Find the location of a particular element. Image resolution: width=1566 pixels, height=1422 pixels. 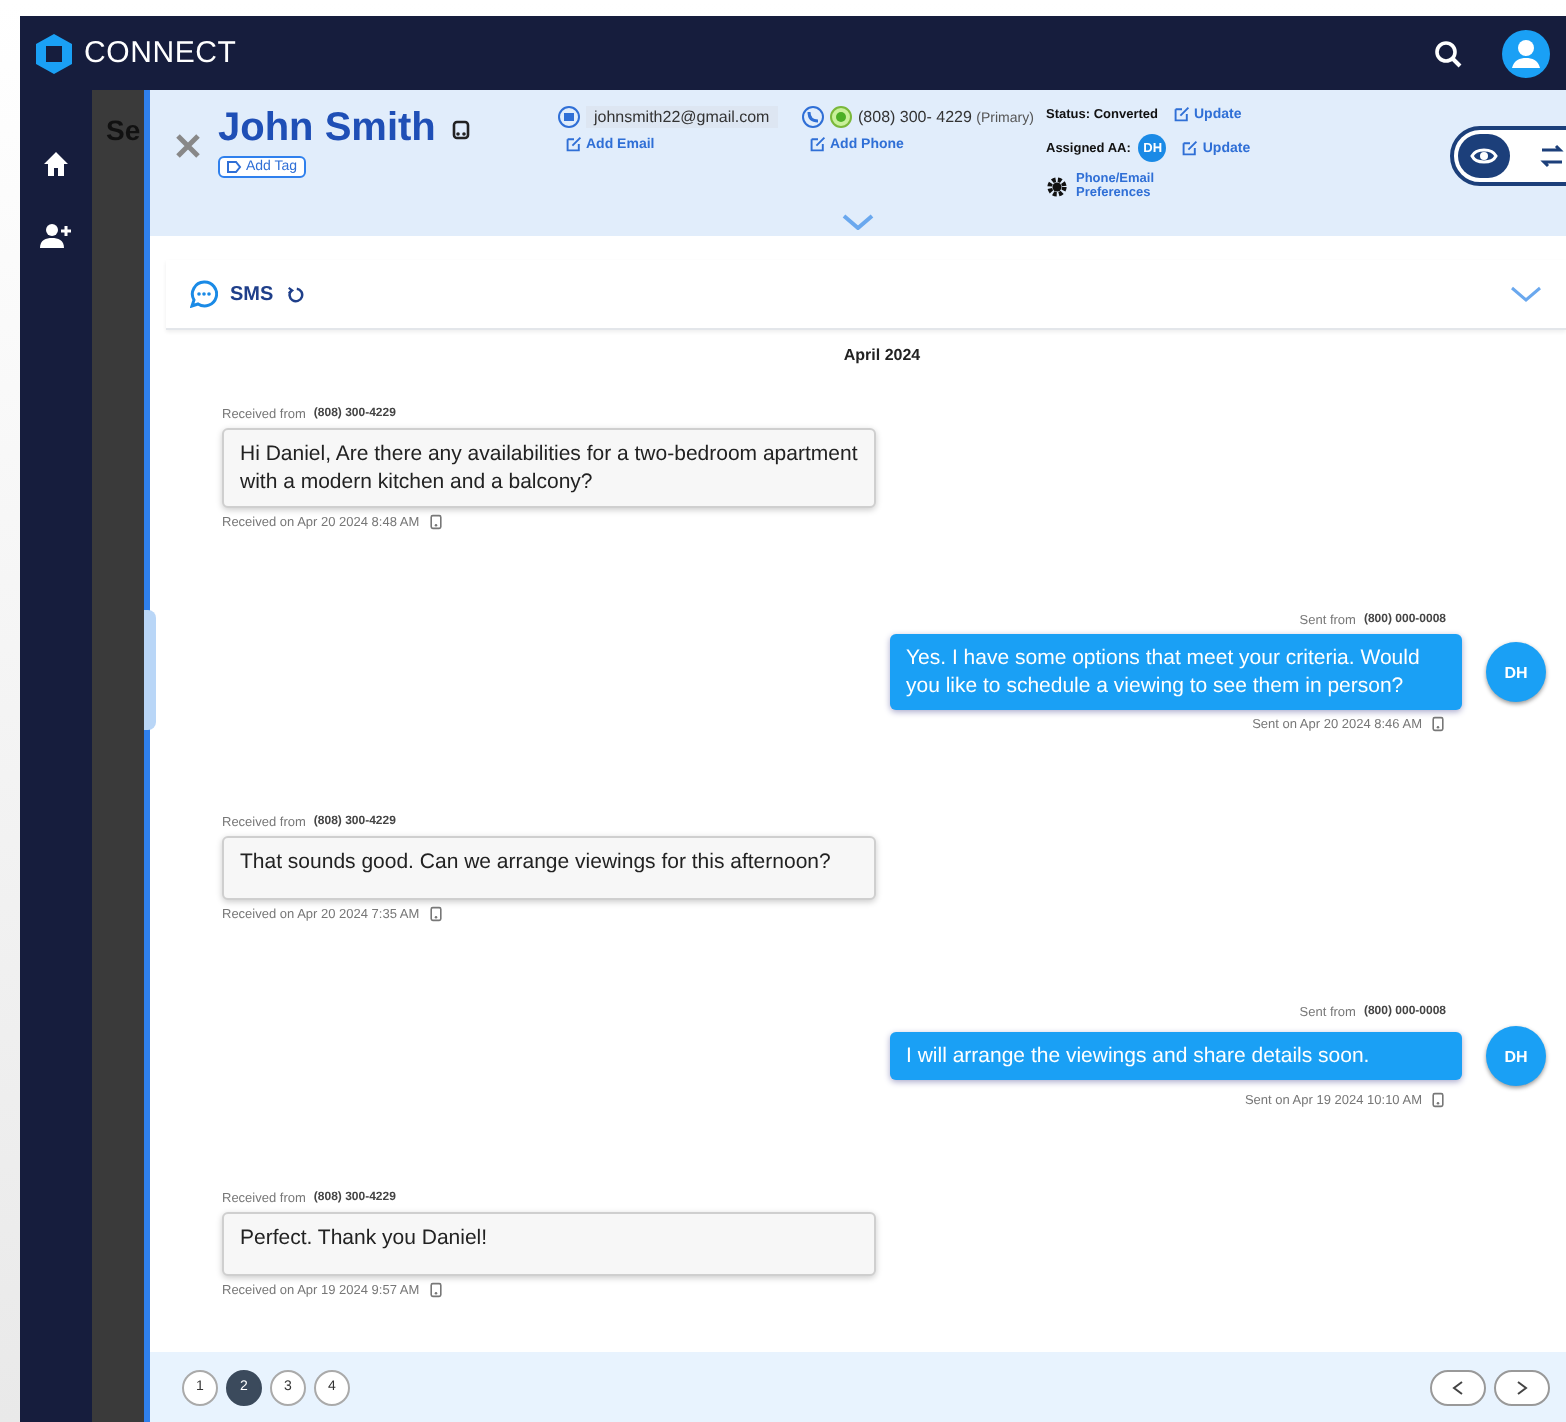

user-avatar-icon is located at coordinates (1526, 53).